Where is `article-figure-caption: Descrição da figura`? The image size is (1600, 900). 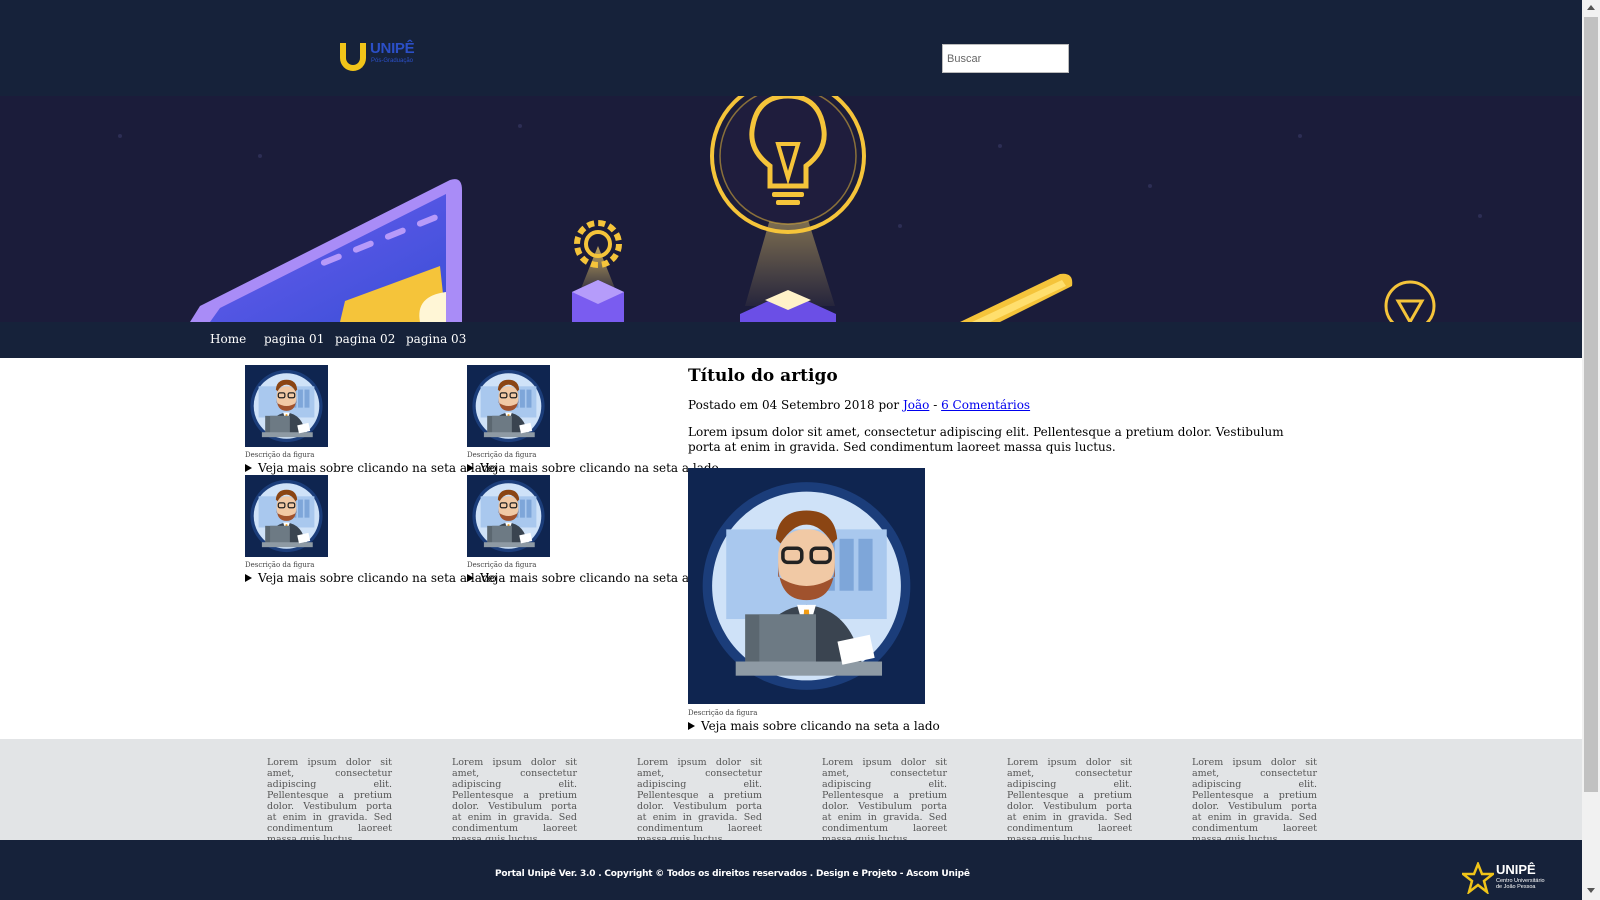
article-figure-caption: Descrição da figura is located at coordinates (723, 713).